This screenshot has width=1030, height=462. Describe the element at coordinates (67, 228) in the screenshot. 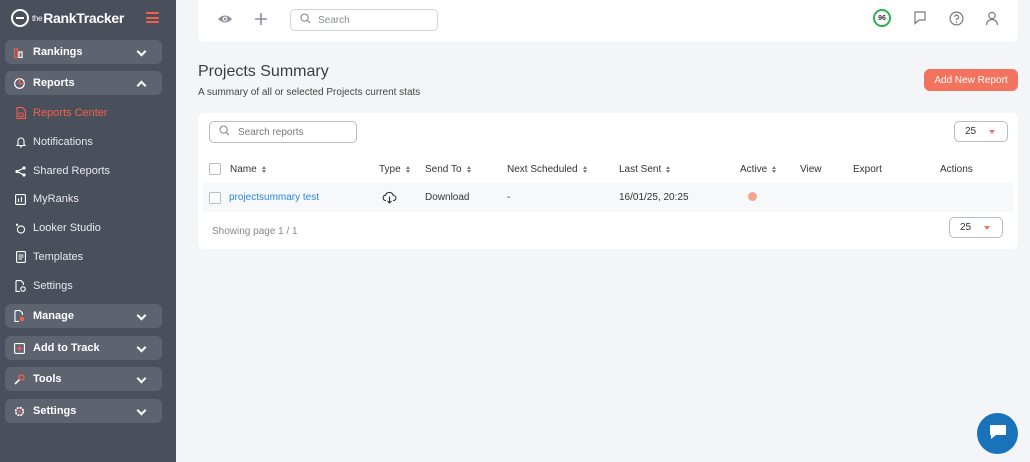

I see `nav-item-label: Looker Studio` at that location.